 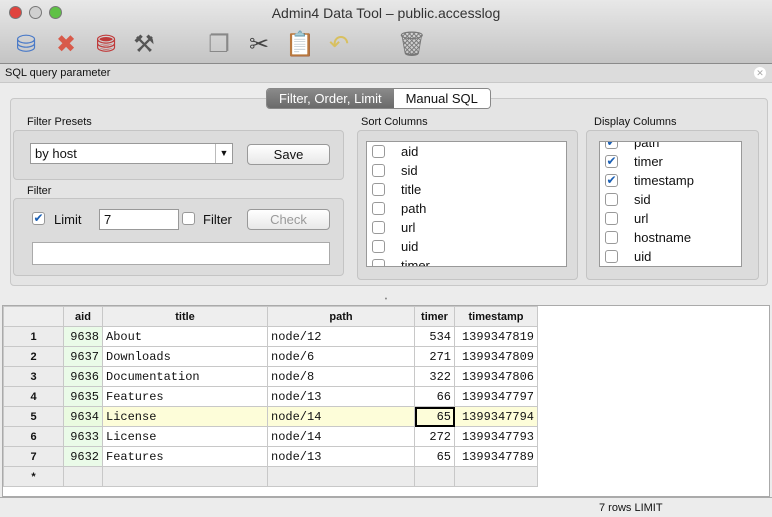 I want to click on cell-timer: 534, so click(x=434, y=336).